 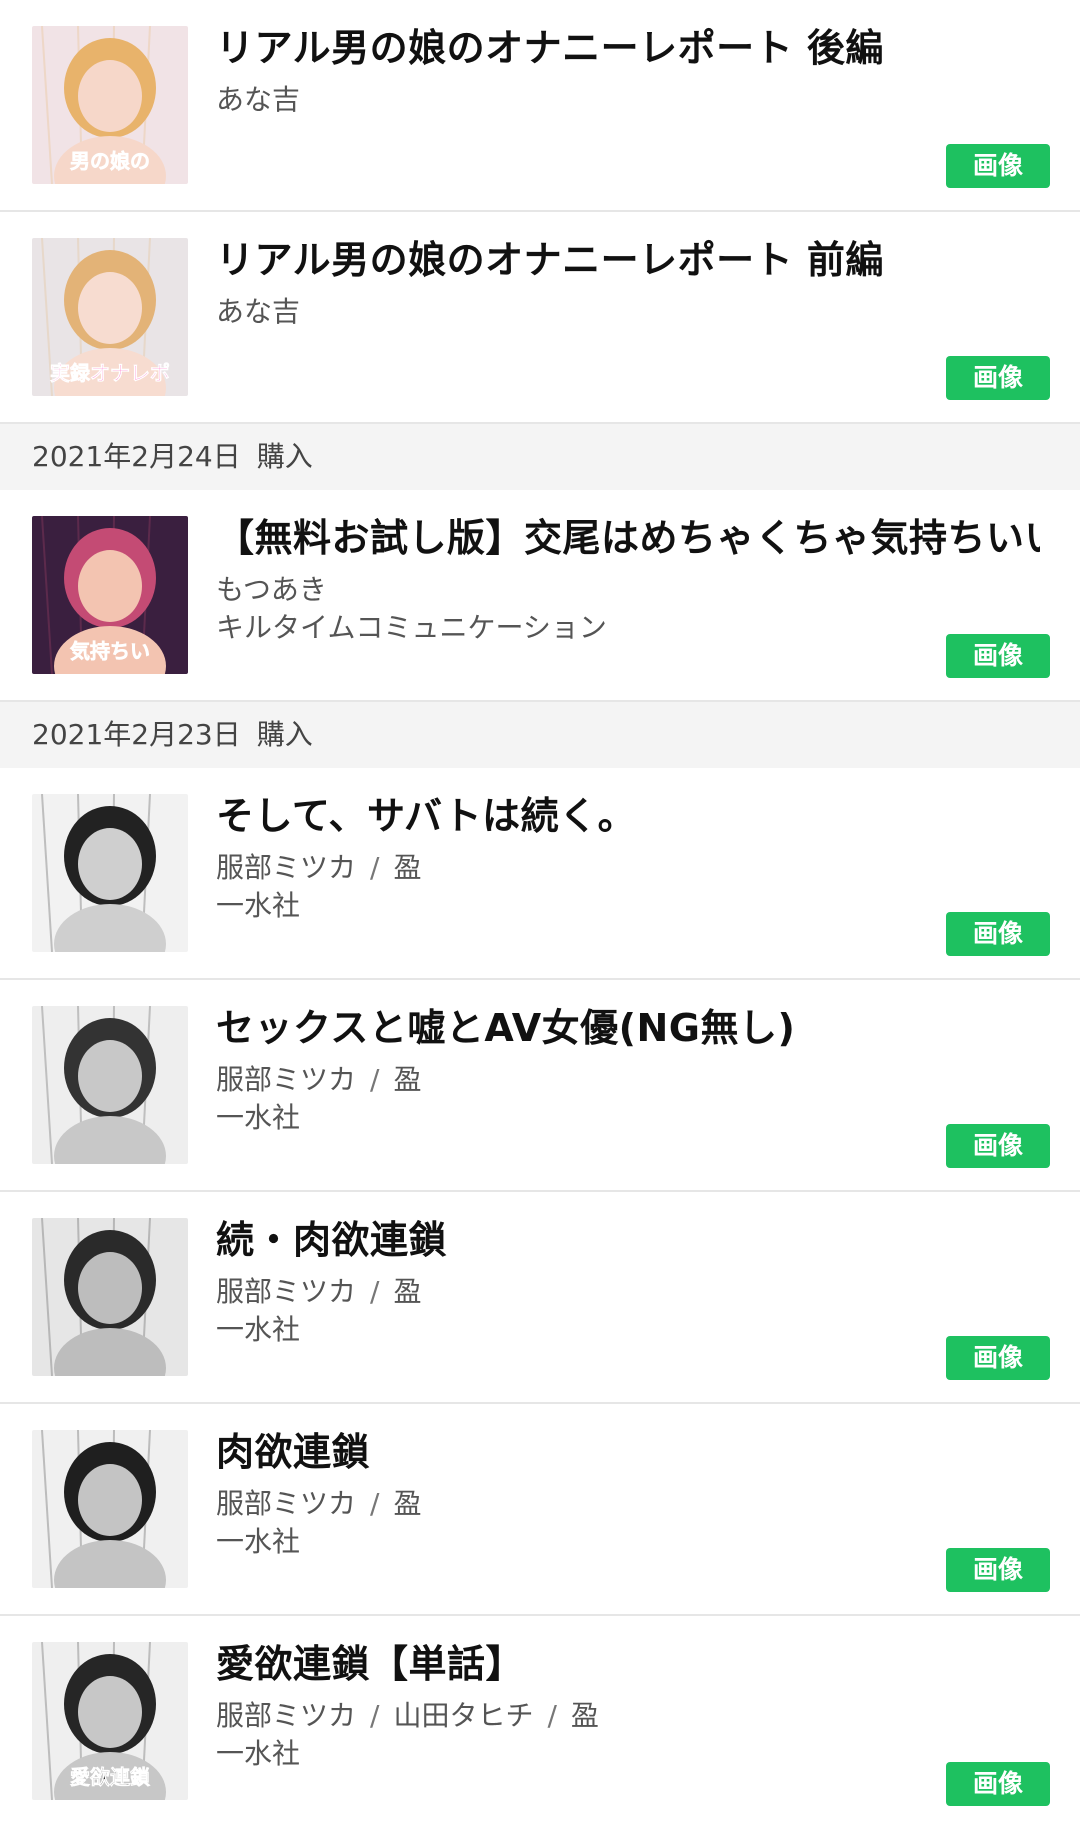 I want to click on cover-caption: 気持ちい, so click(x=110, y=651).